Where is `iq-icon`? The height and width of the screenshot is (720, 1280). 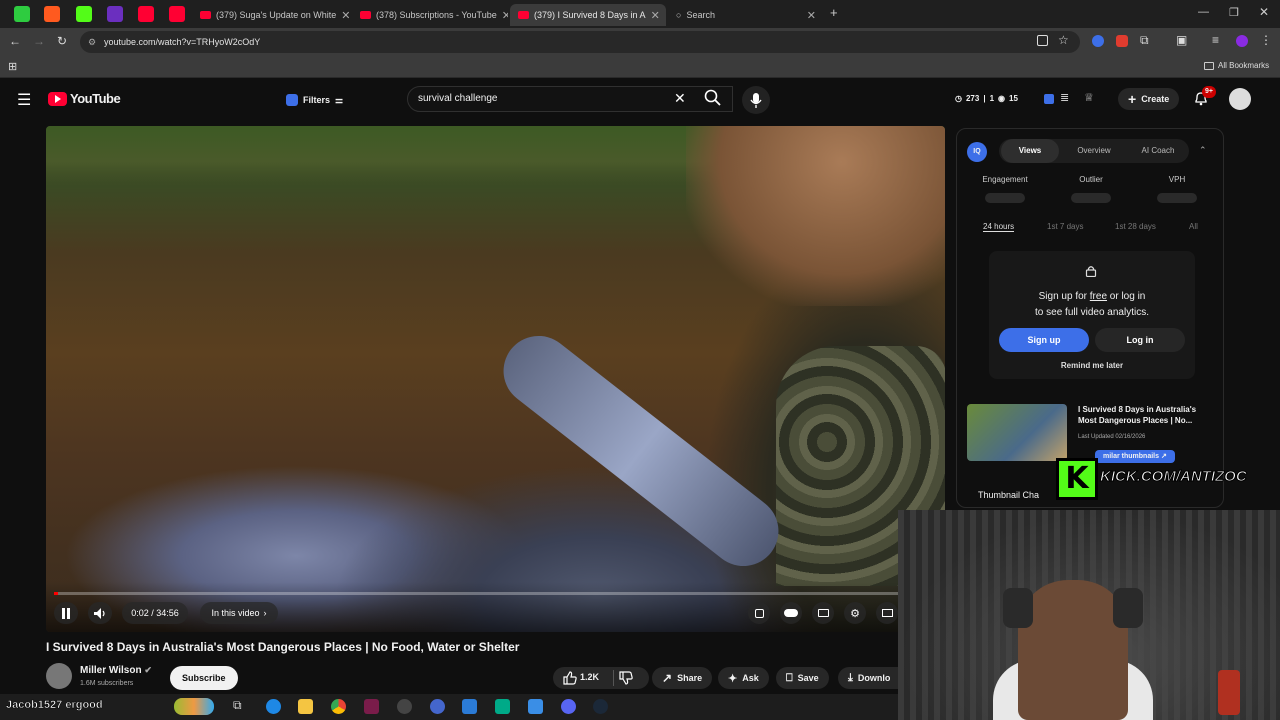 iq-icon is located at coordinates (292, 100).